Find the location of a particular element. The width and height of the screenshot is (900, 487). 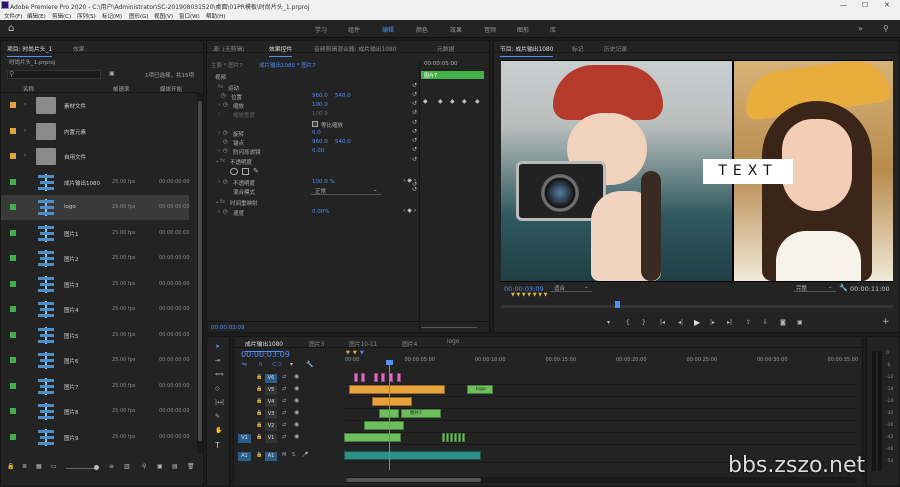

timeline-timecode: 00:00:03:09 is located at coordinates (265, 354).